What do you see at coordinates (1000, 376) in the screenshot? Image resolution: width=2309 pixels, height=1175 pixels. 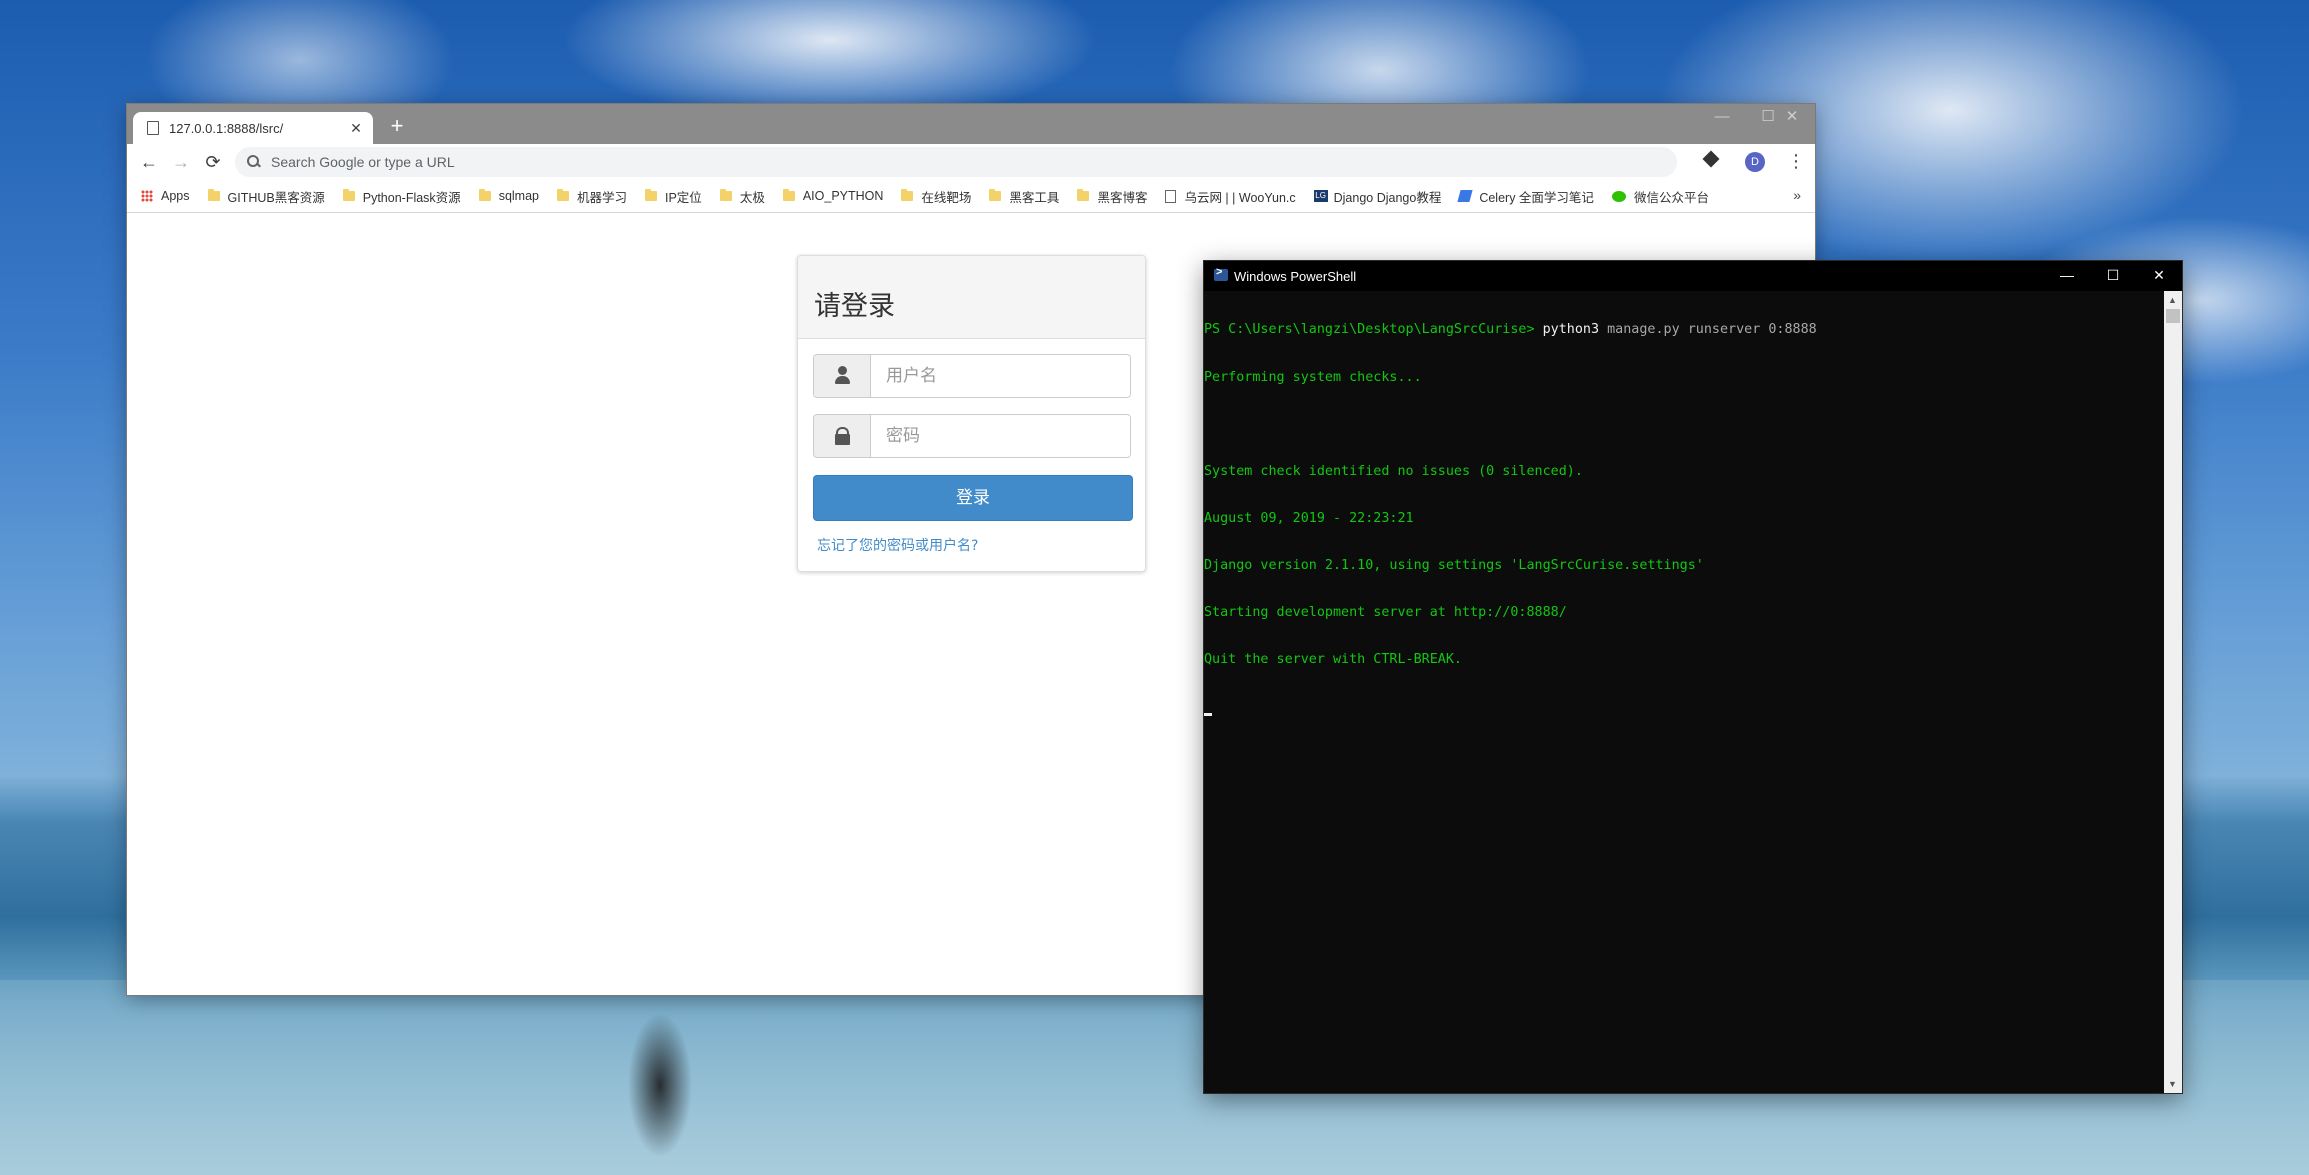 I see `username-input` at bounding box center [1000, 376].